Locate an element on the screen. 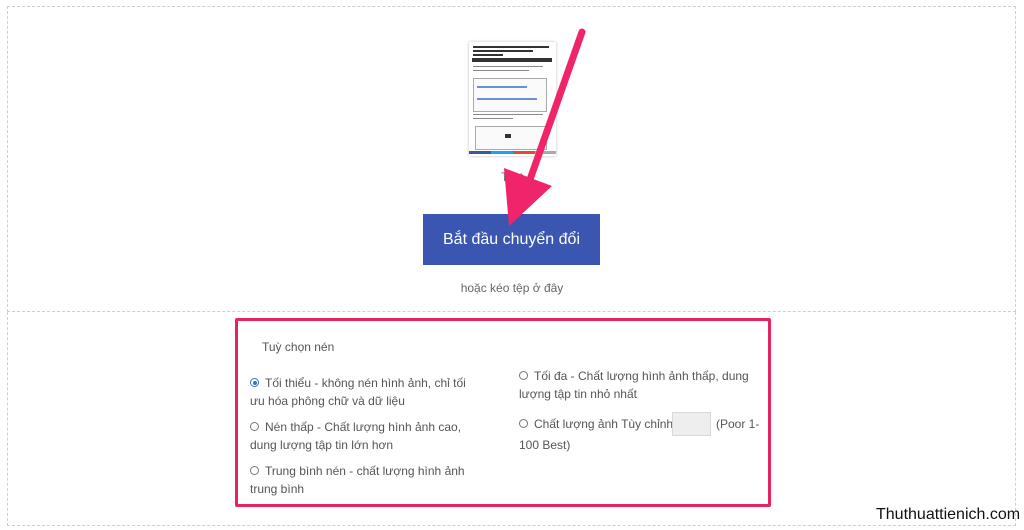  watermark: Thuthuattienich.com is located at coordinates (948, 514).